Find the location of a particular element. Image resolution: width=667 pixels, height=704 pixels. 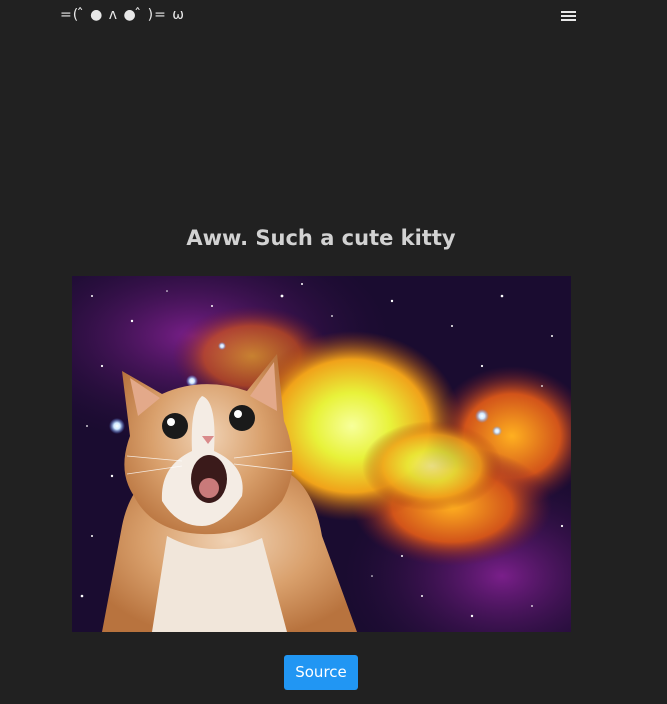

page-title: Aww. Such a cute kitty is located at coordinates (321, 238).